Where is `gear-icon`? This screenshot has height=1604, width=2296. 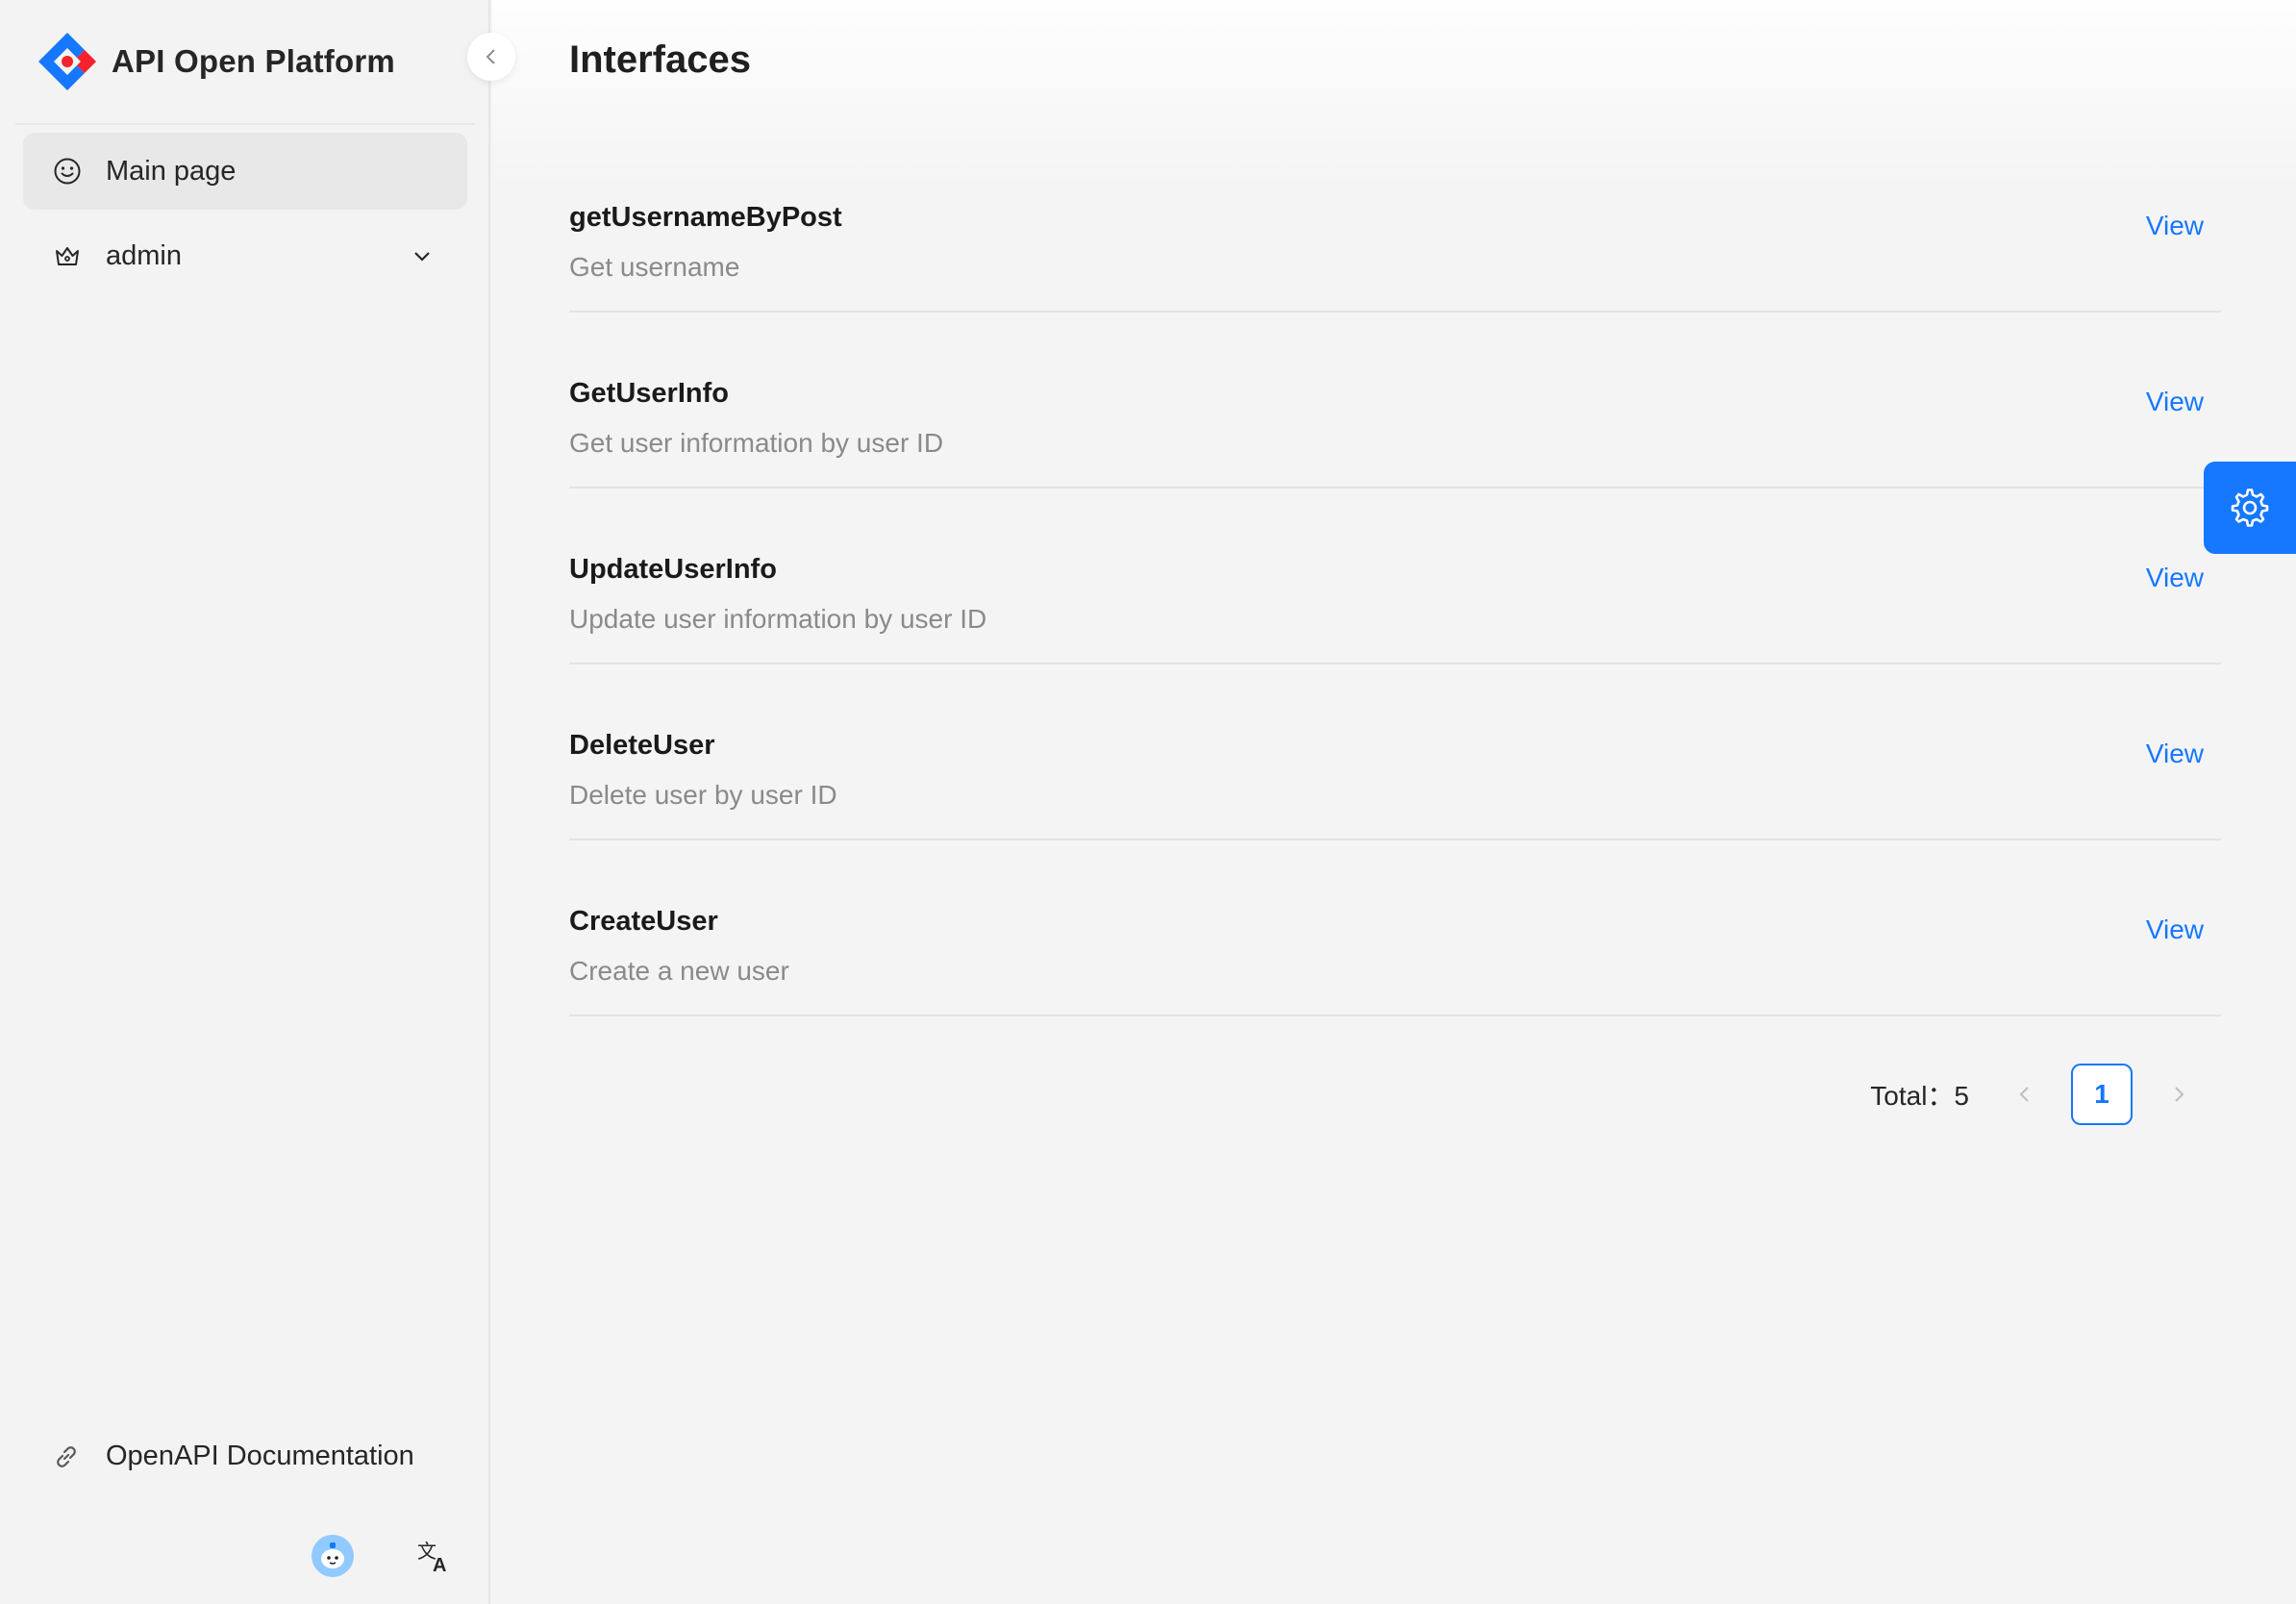 gear-icon is located at coordinates (2250, 508).